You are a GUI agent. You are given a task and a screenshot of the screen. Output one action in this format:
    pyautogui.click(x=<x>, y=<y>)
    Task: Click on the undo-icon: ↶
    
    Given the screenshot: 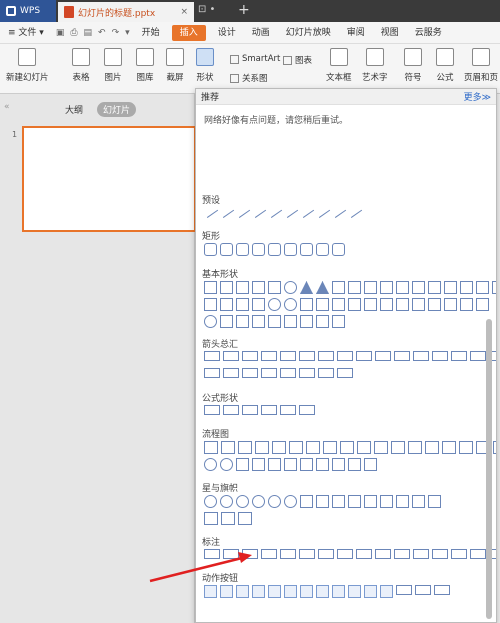 What is the action you would take?
    pyautogui.click(x=102, y=33)
    